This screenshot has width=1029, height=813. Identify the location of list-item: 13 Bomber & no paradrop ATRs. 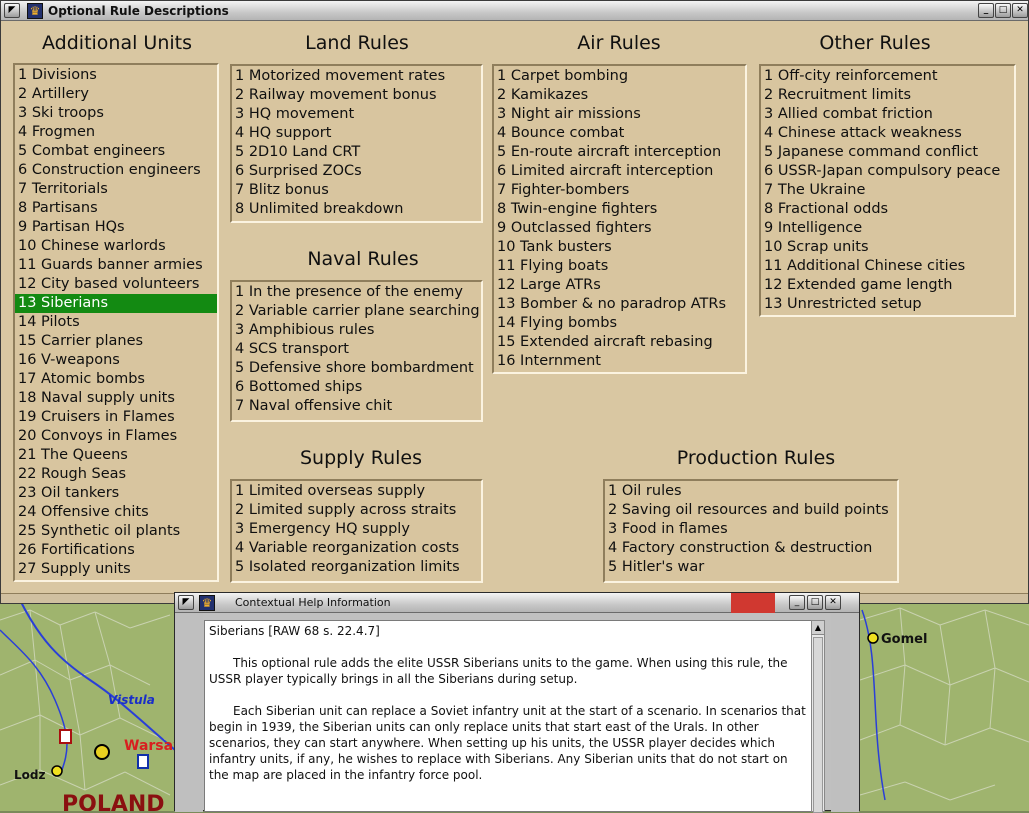
(619, 304).